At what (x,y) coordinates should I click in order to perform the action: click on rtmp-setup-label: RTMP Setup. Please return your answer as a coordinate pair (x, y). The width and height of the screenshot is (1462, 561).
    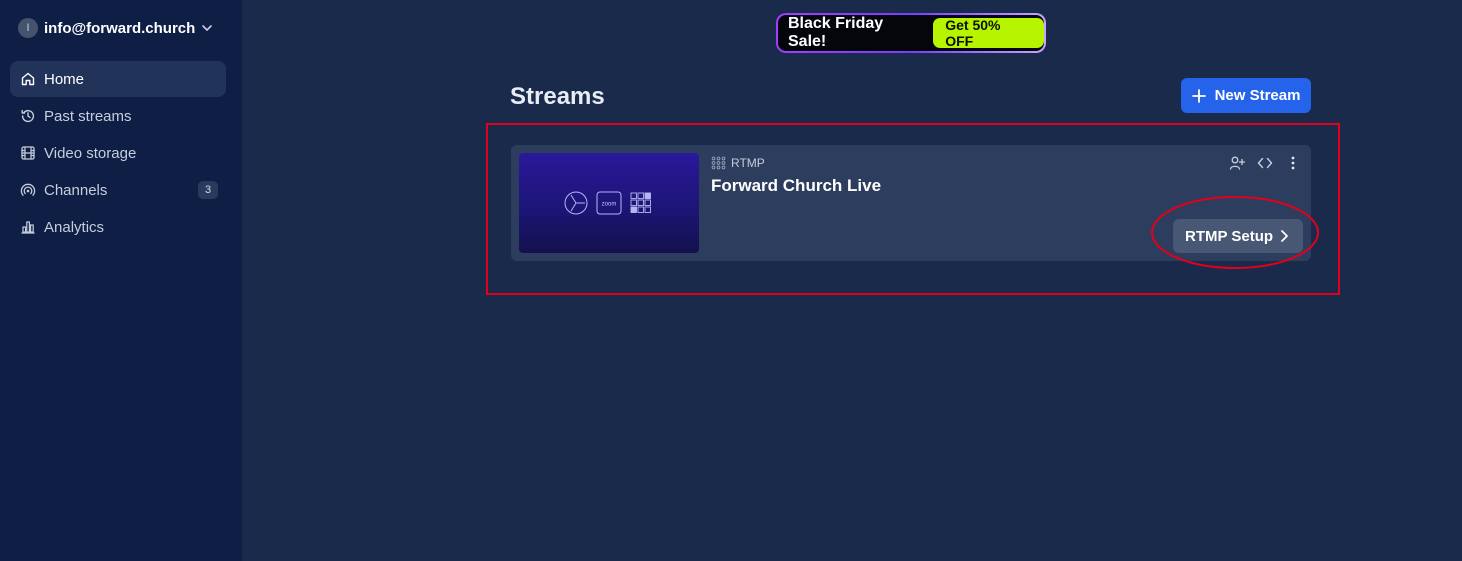
    Looking at the image, I should click on (1229, 236).